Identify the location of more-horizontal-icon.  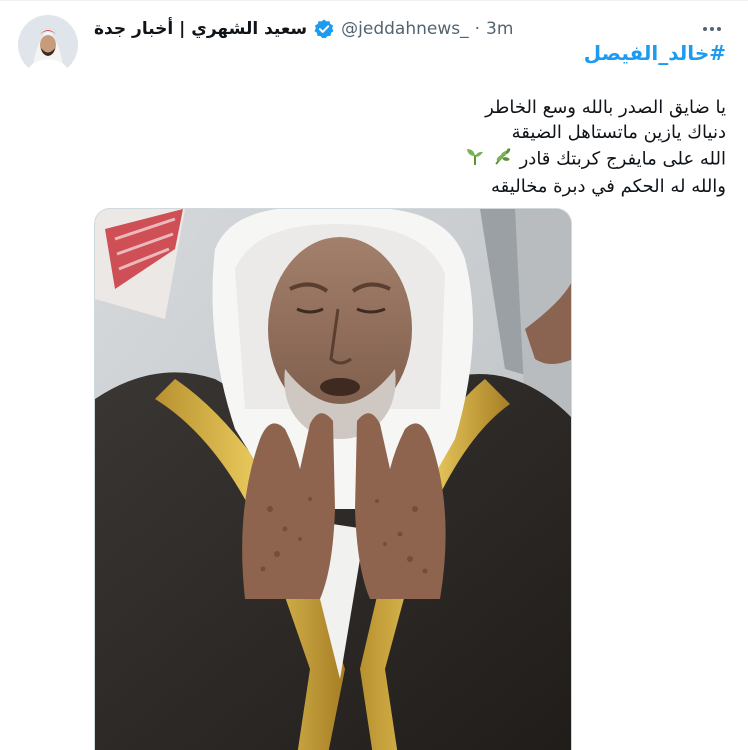
(712, 29).